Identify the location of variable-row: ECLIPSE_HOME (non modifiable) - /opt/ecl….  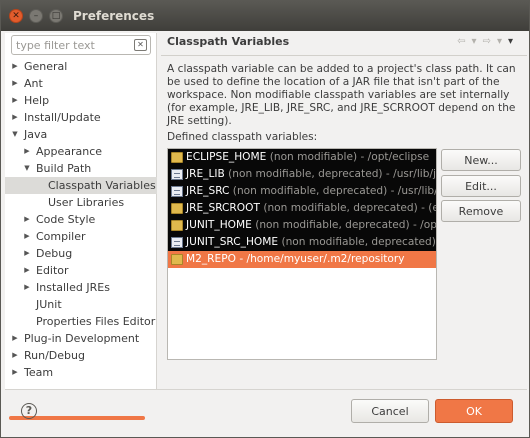
(302, 157).